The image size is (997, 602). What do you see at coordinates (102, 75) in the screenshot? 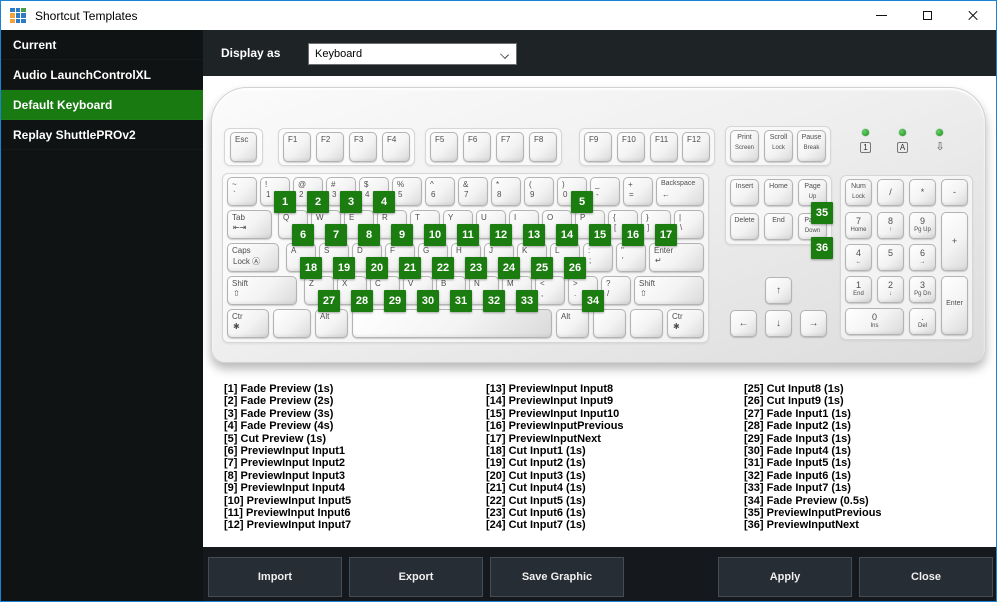
I see `sidebar-item-audio-launchcontrolxl: Audio LaunchControlXL` at bounding box center [102, 75].